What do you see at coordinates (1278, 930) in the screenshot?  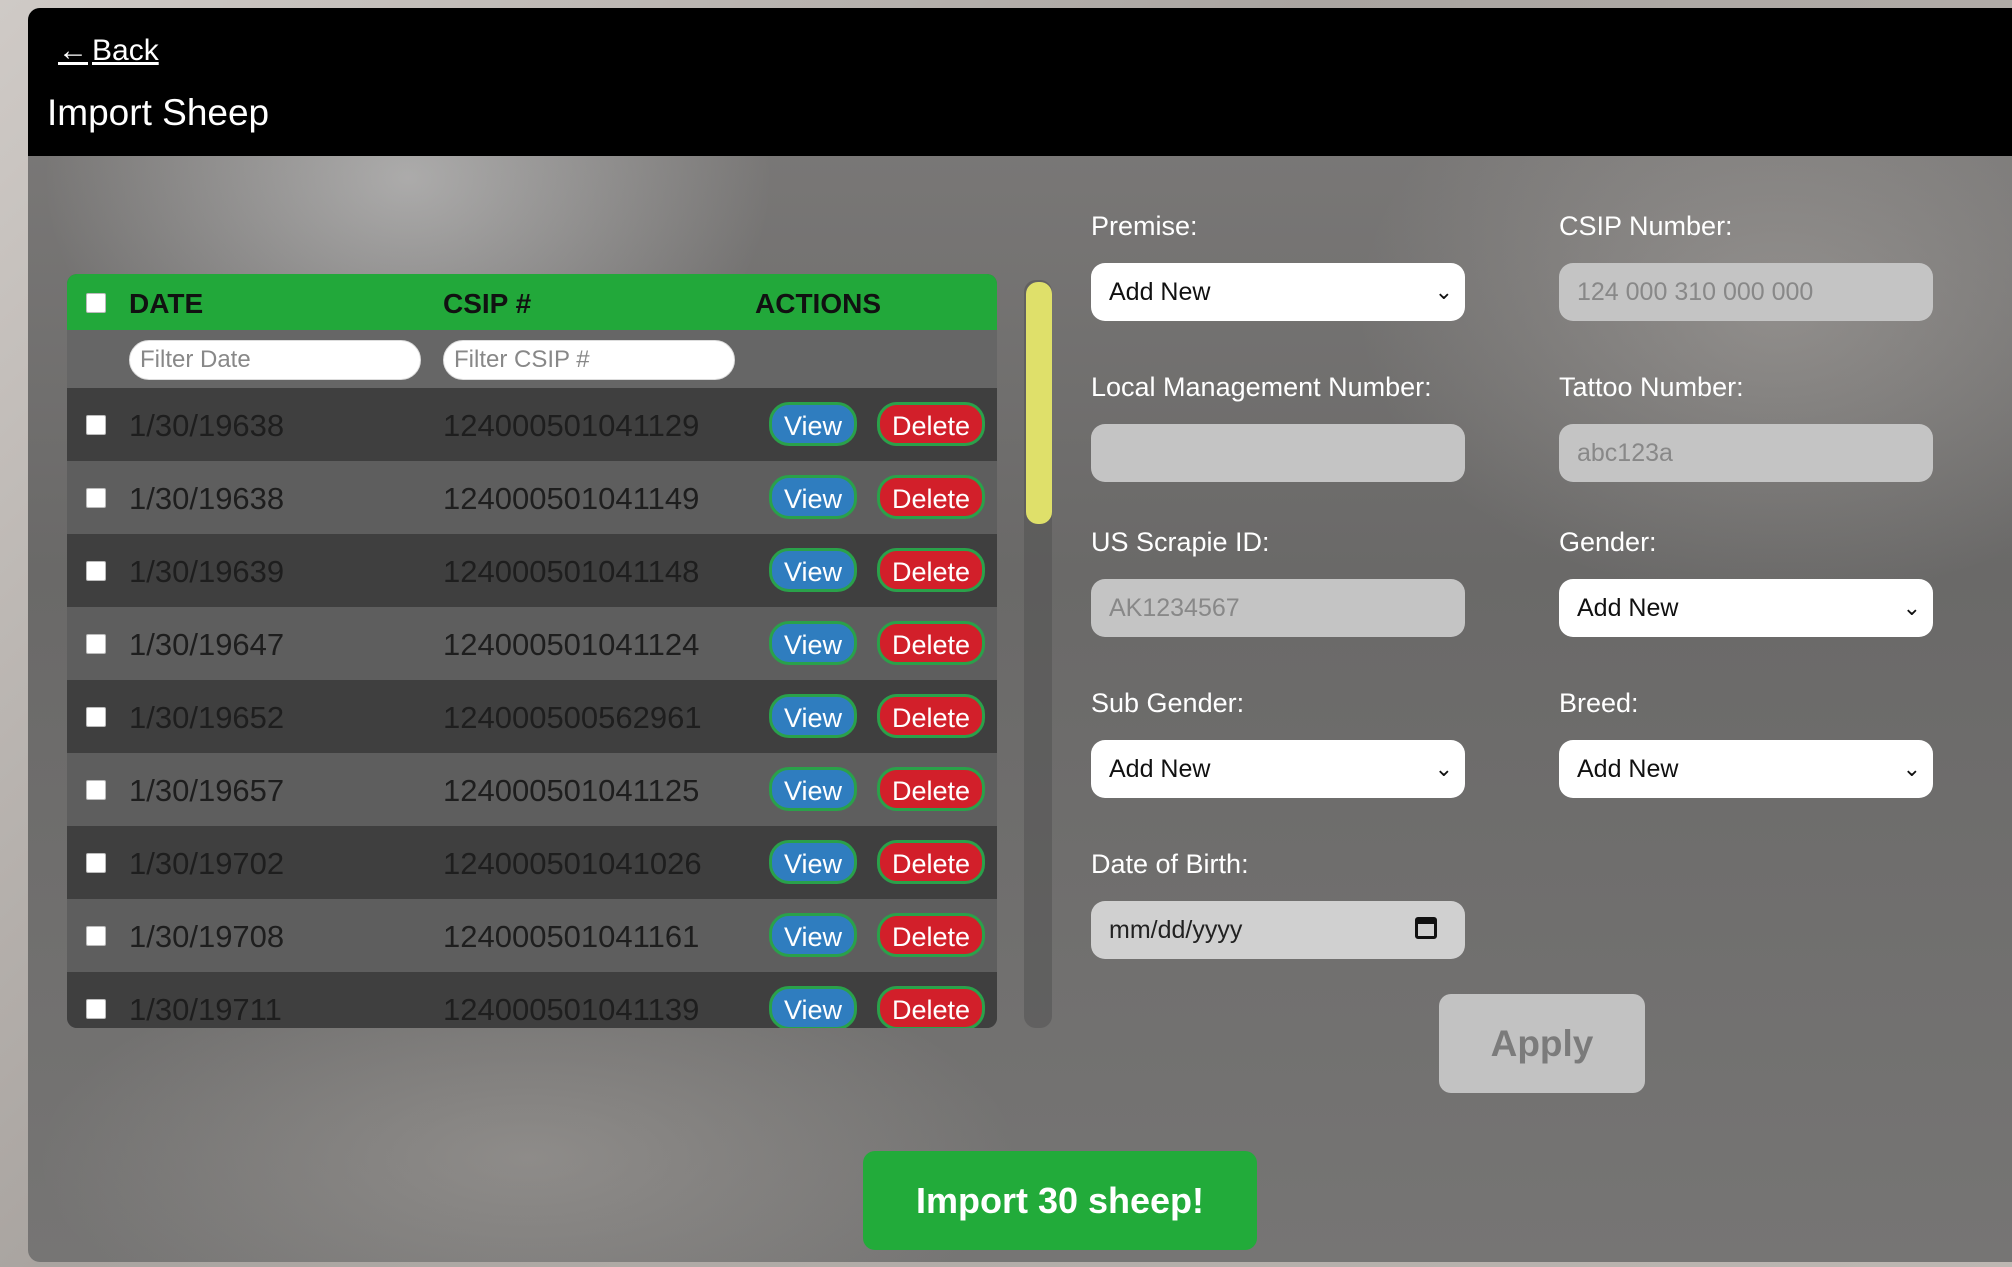 I see `dob-input: mm/dd/yyyy` at bounding box center [1278, 930].